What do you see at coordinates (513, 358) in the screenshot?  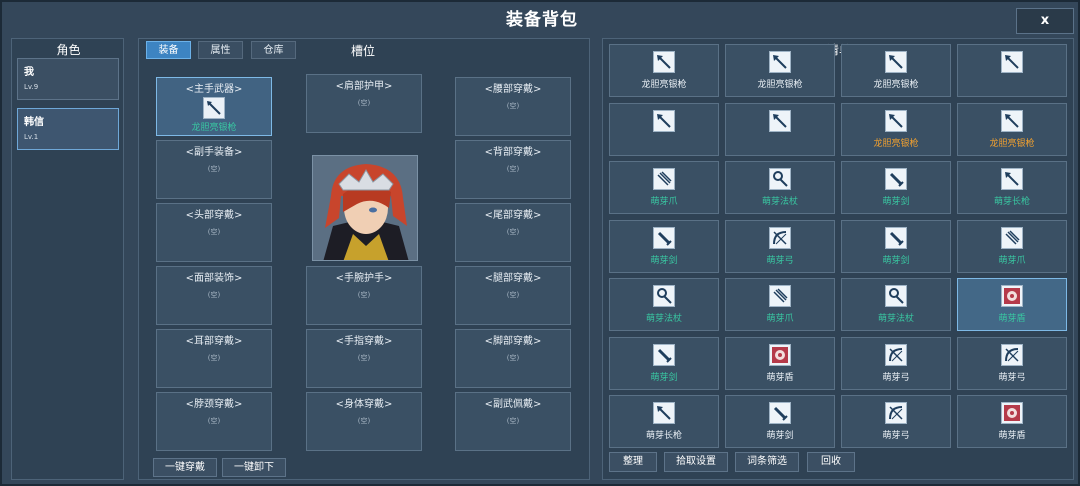 I see `slot-foot: <脚部穿戴> (空)` at bounding box center [513, 358].